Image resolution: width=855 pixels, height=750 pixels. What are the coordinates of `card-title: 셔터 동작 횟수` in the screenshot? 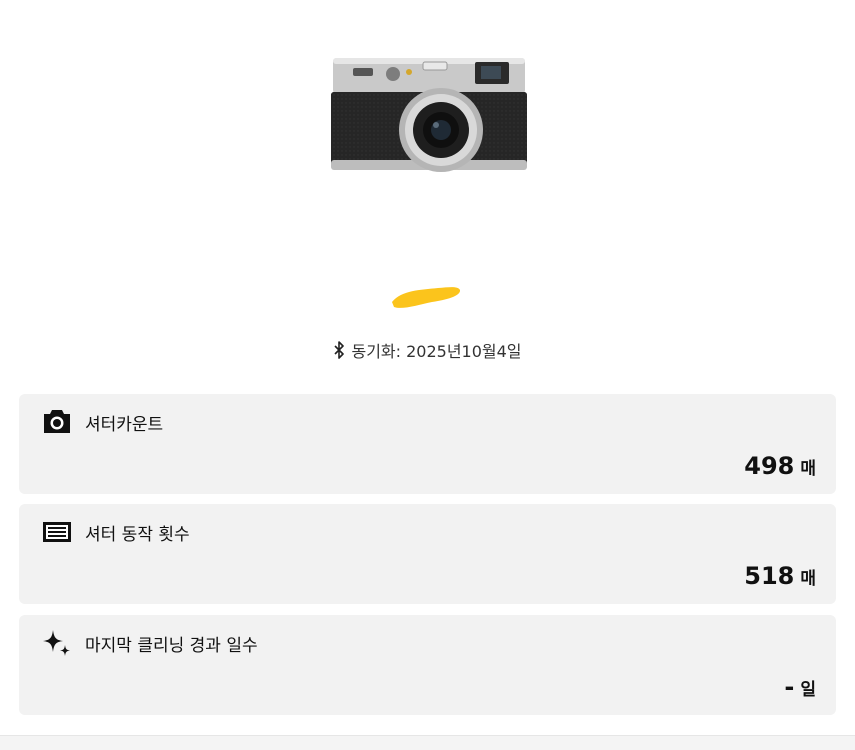 It's located at (137, 535).